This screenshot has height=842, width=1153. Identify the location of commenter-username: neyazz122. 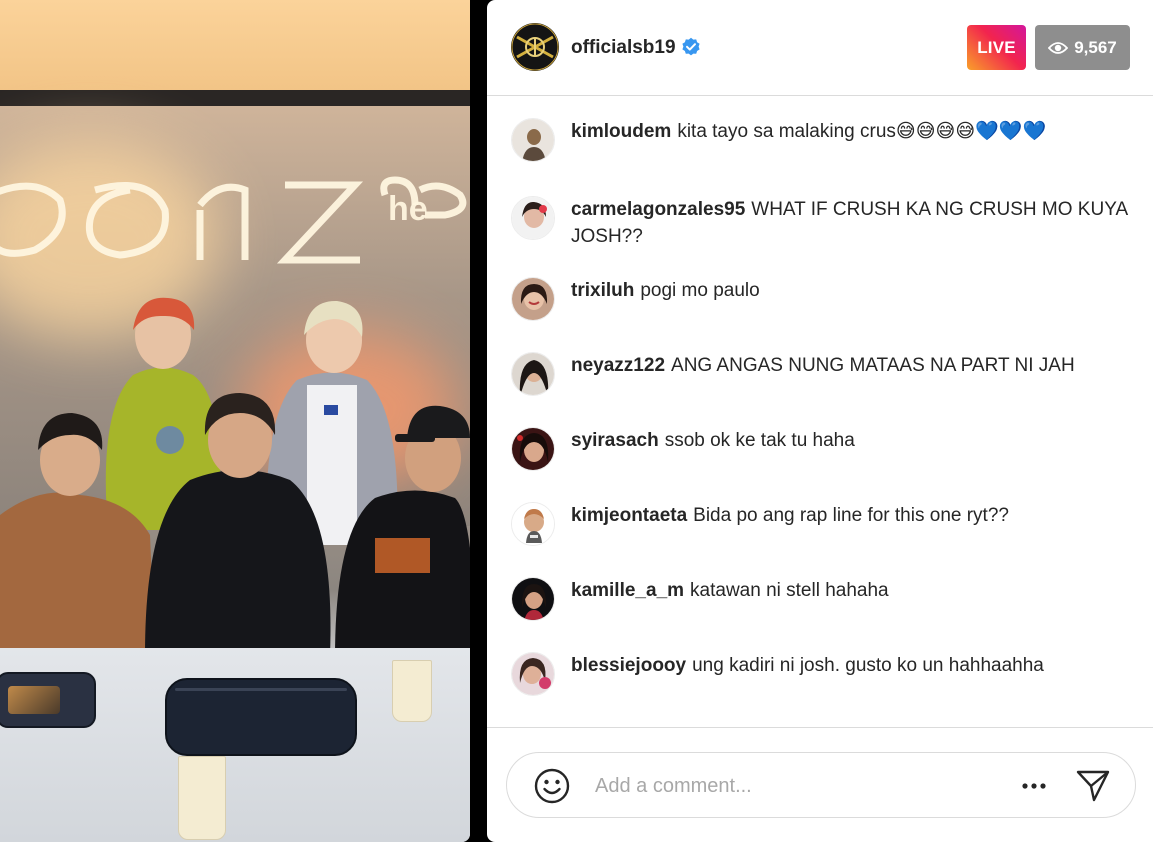
(618, 365).